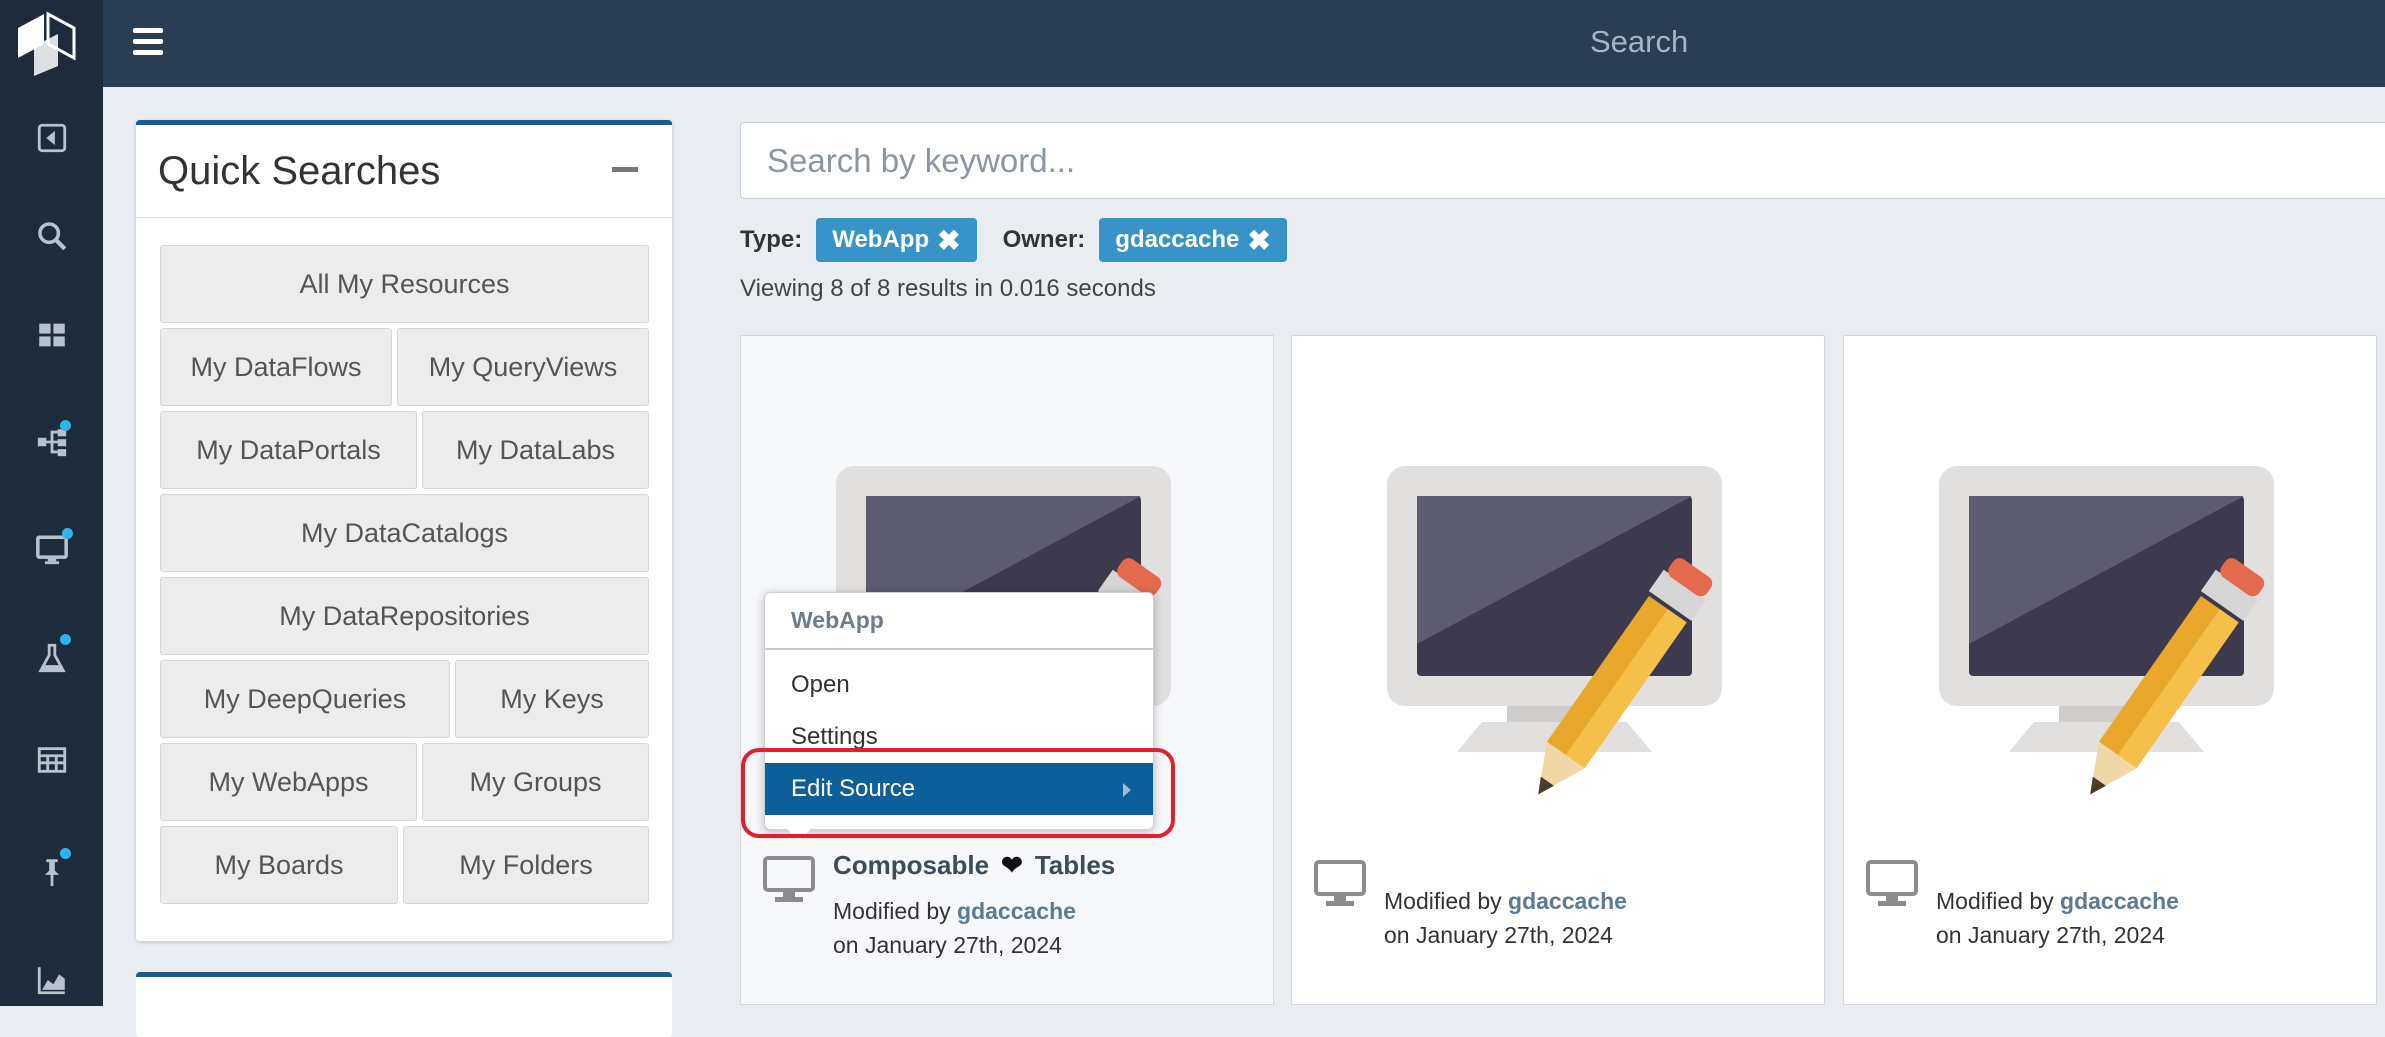 This screenshot has width=2385, height=1037. Describe the element at coordinates (1258, 240) in the screenshot. I see `remove-owner-filter-icon: ✖` at that location.